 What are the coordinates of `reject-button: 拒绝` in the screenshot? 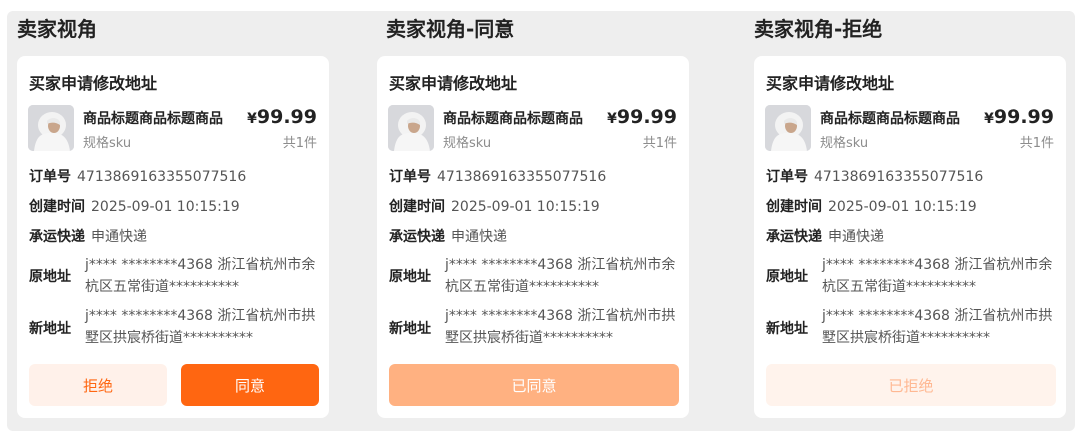 It's located at (98, 385).